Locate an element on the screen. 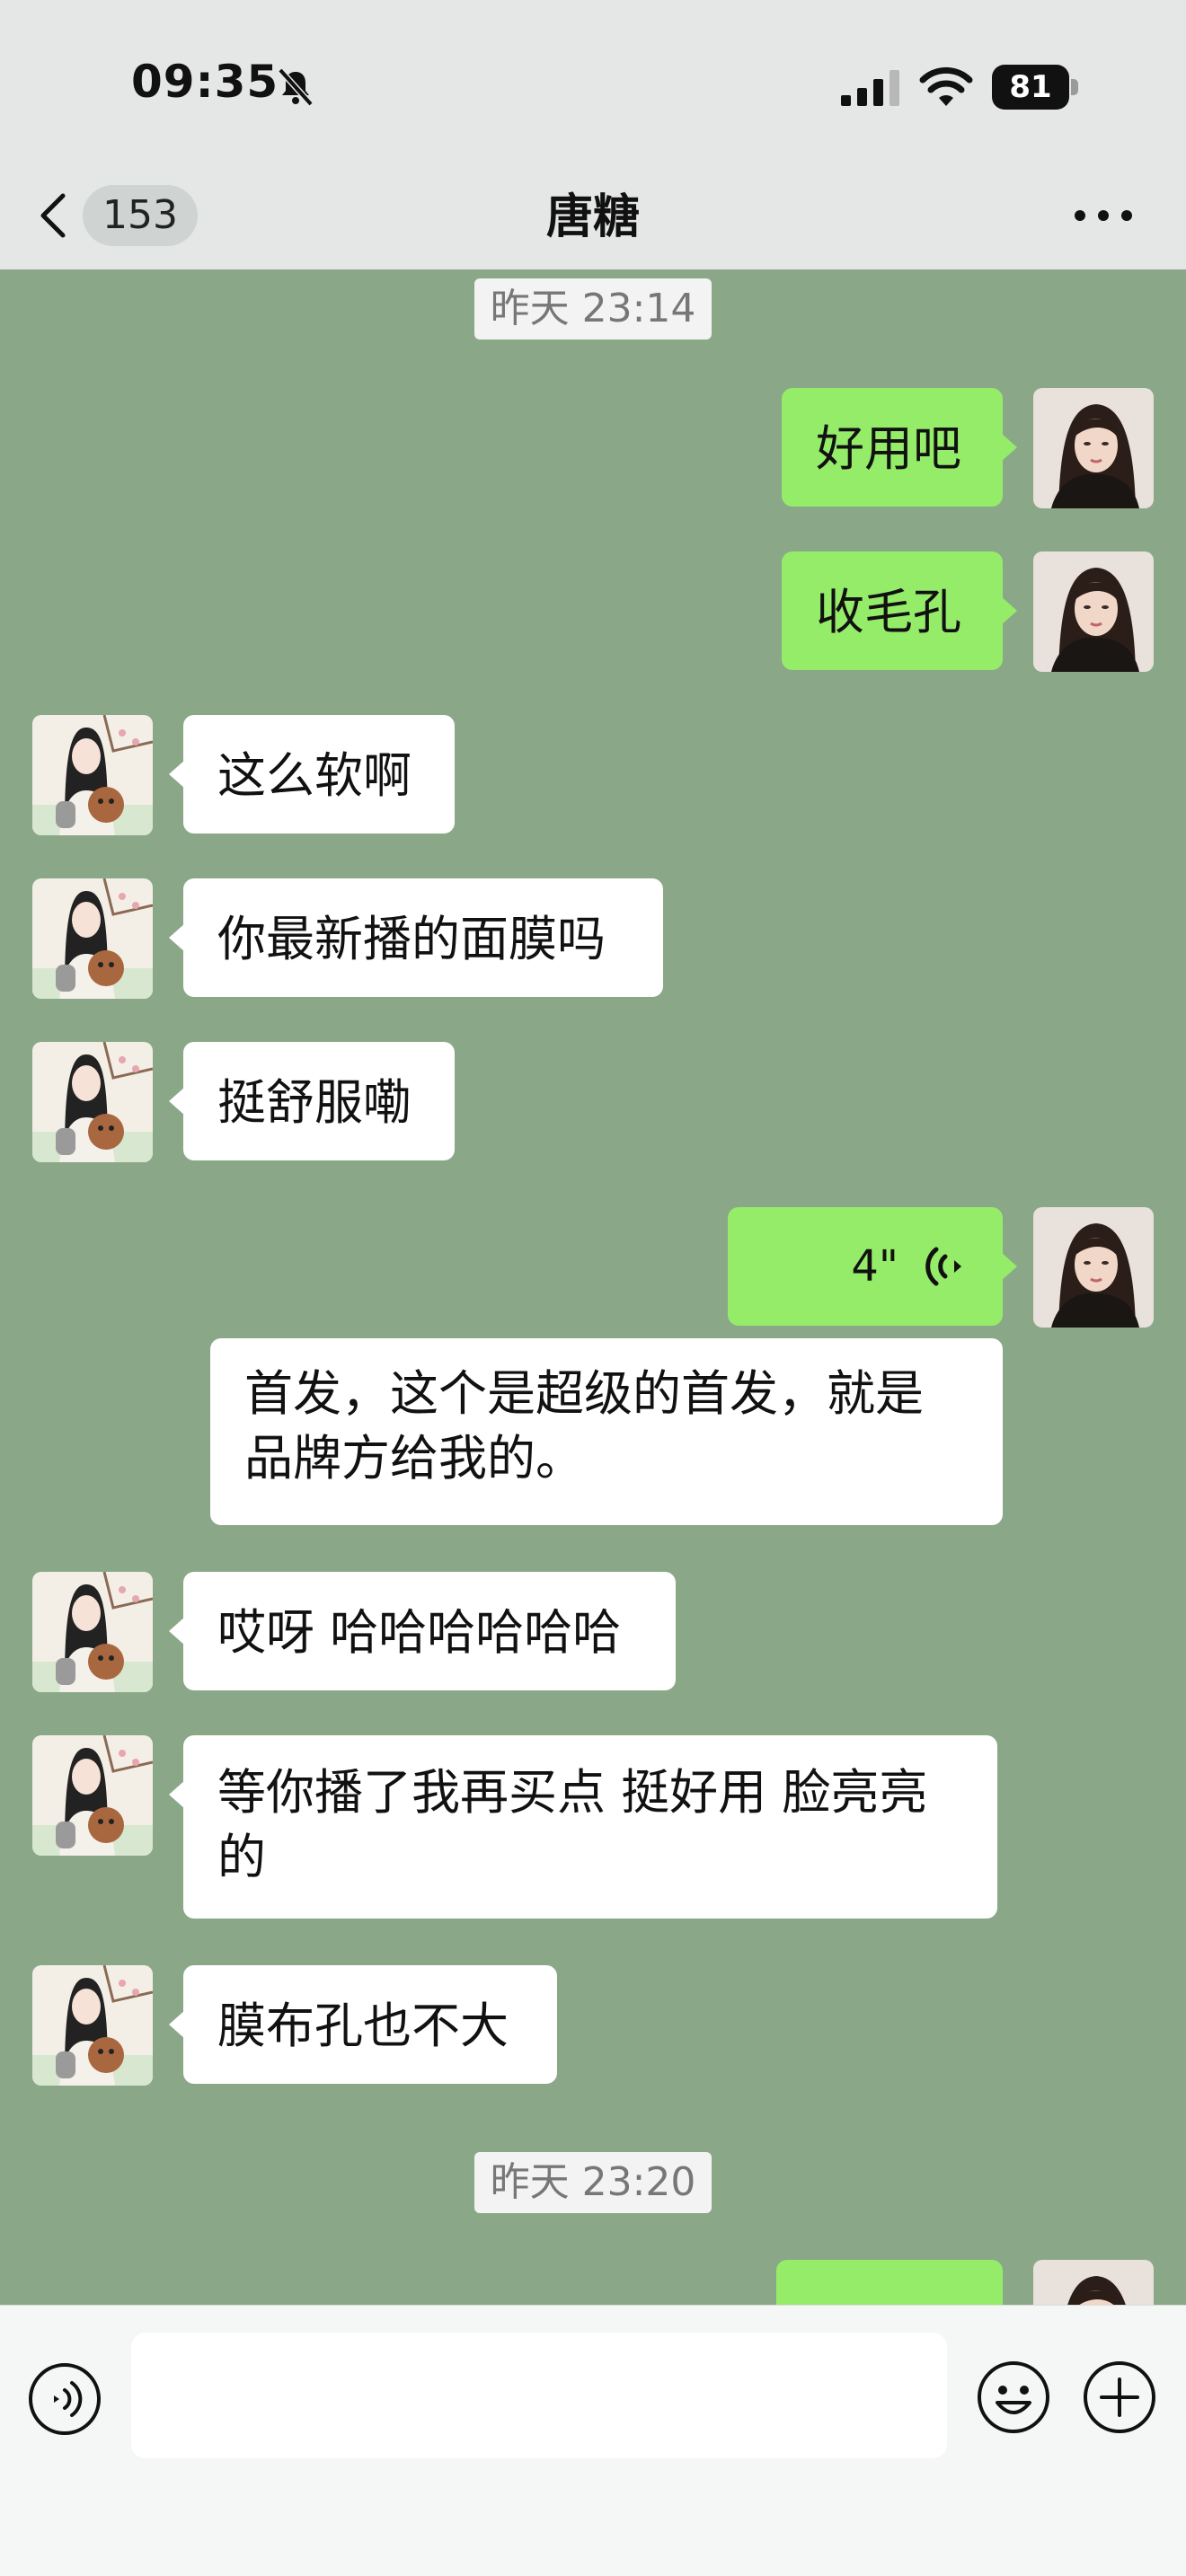  voice-duration: 4" is located at coordinates (874, 1266).